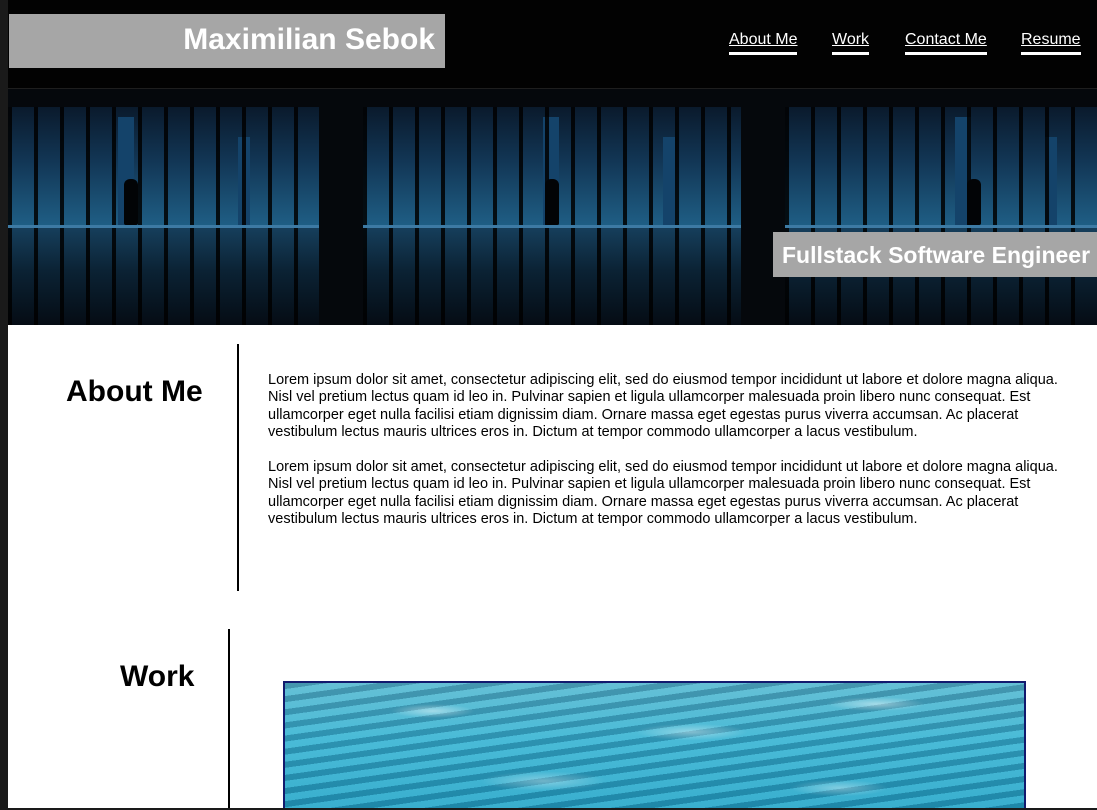 The image size is (1097, 810). Describe the element at coordinates (134, 391) in the screenshot. I see `about-heading: About Me` at that location.